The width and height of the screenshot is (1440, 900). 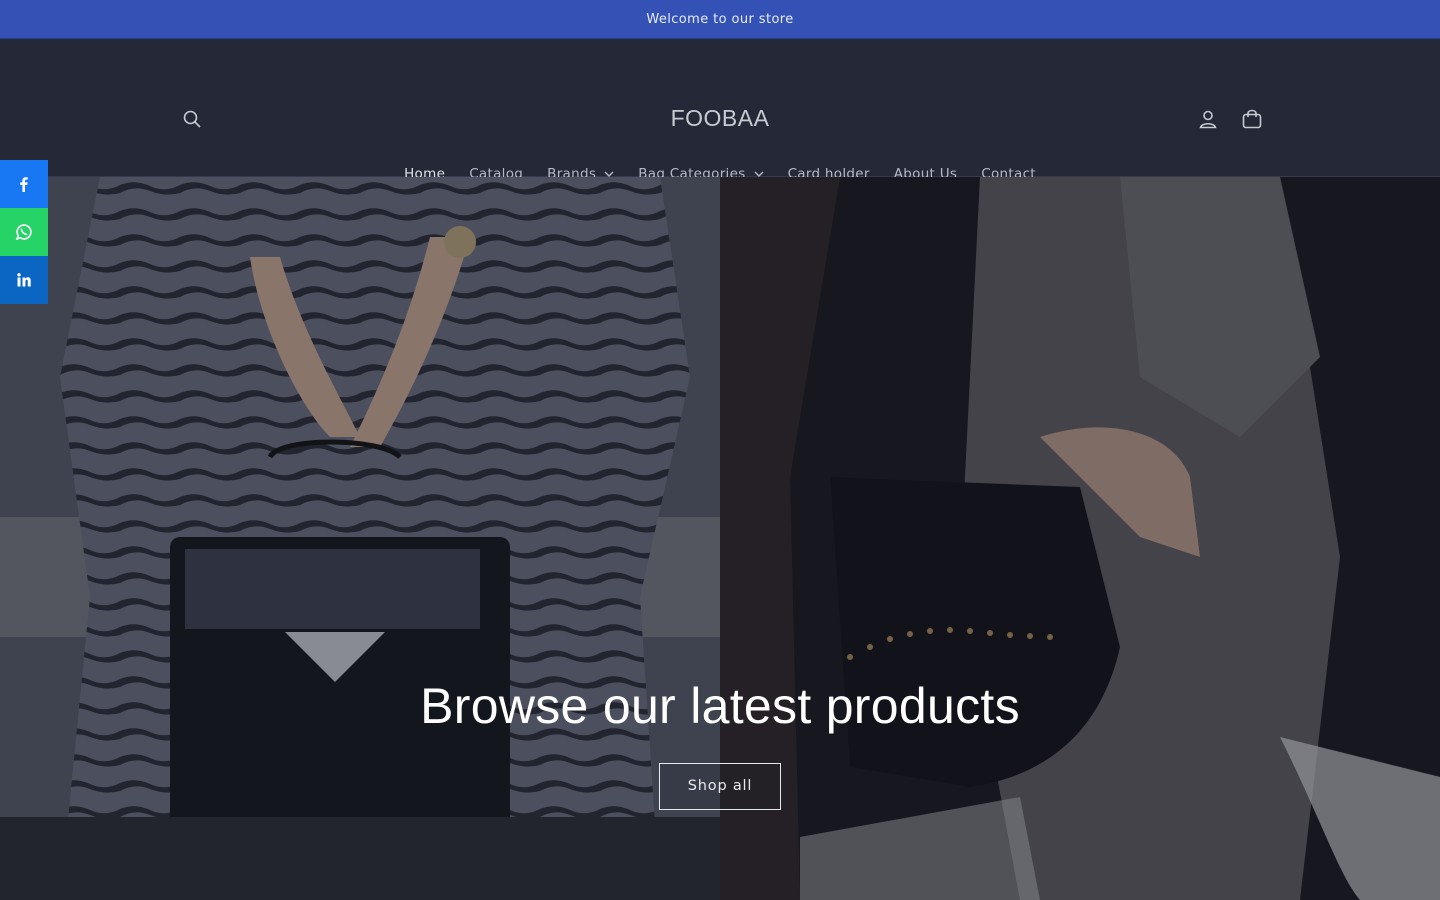 I want to click on cart-icon, so click(x=1252, y=119).